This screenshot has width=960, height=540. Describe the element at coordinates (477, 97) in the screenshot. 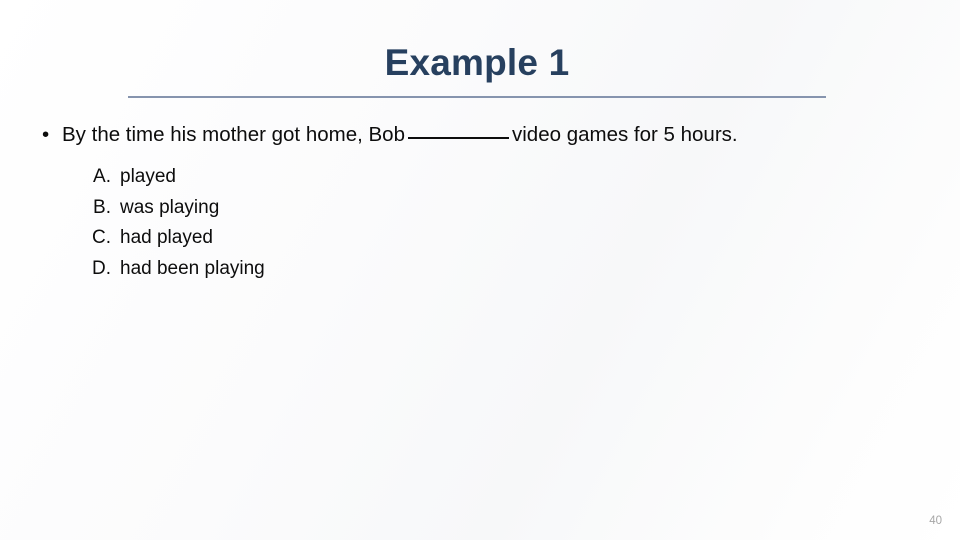

I see `title-divider` at that location.